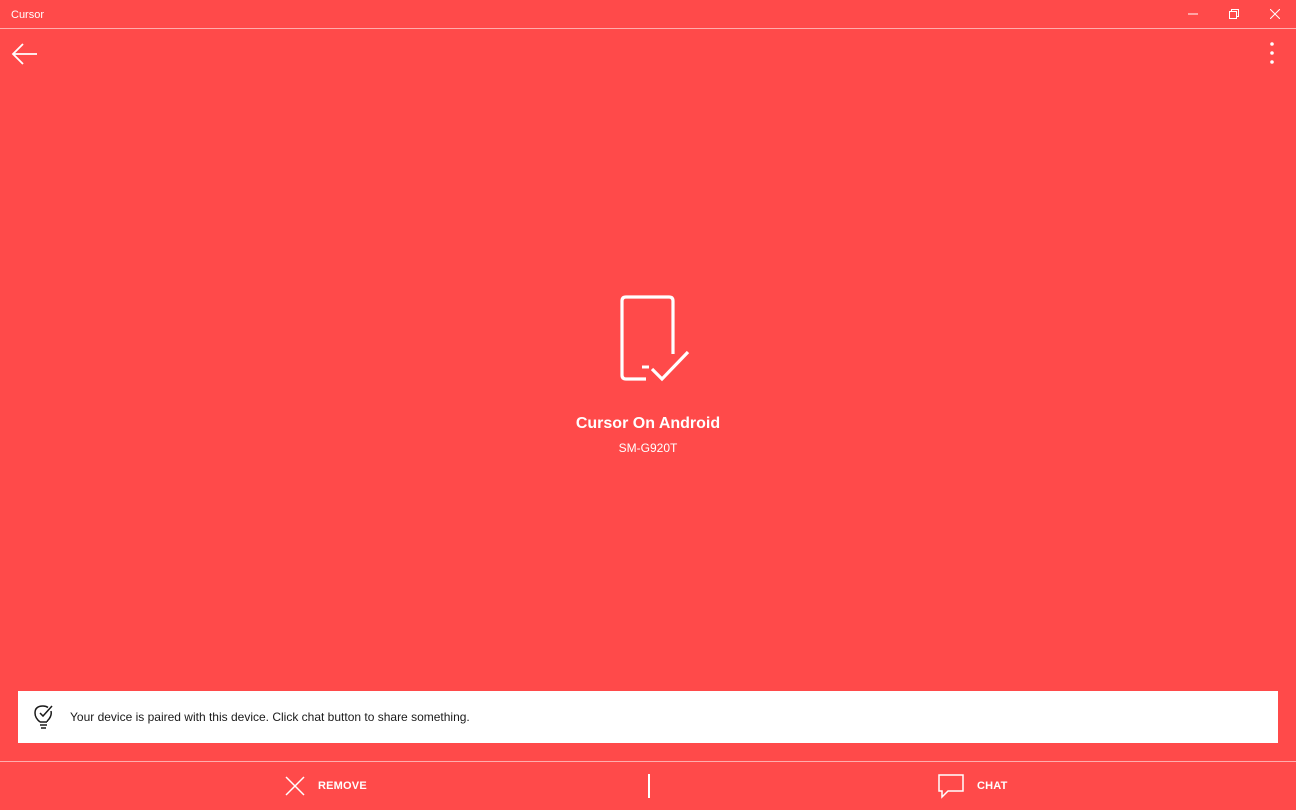 The height and width of the screenshot is (810, 1296). I want to click on window-title: Cursor, so click(28, 15).